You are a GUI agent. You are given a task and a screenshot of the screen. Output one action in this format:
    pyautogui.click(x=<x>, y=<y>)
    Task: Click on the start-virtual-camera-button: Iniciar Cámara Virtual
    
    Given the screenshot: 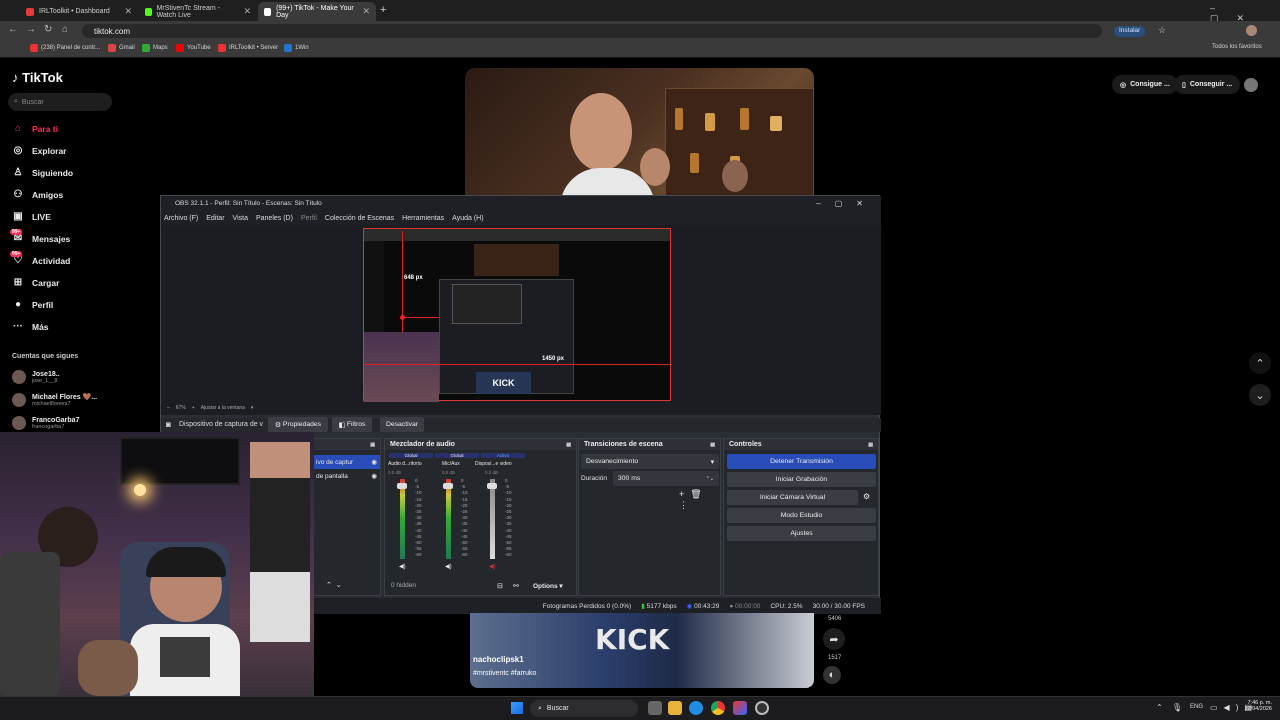 What is the action you would take?
    pyautogui.click(x=792, y=497)
    